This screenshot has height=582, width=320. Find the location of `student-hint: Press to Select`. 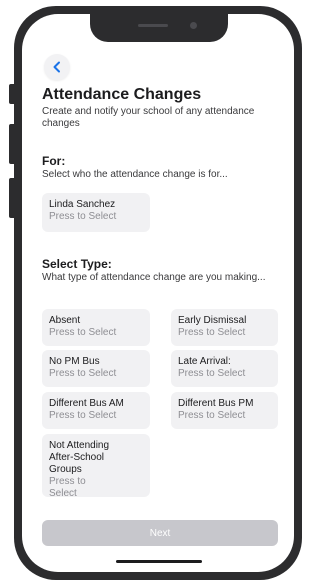

student-hint: Press to Select is located at coordinates (83, 216).